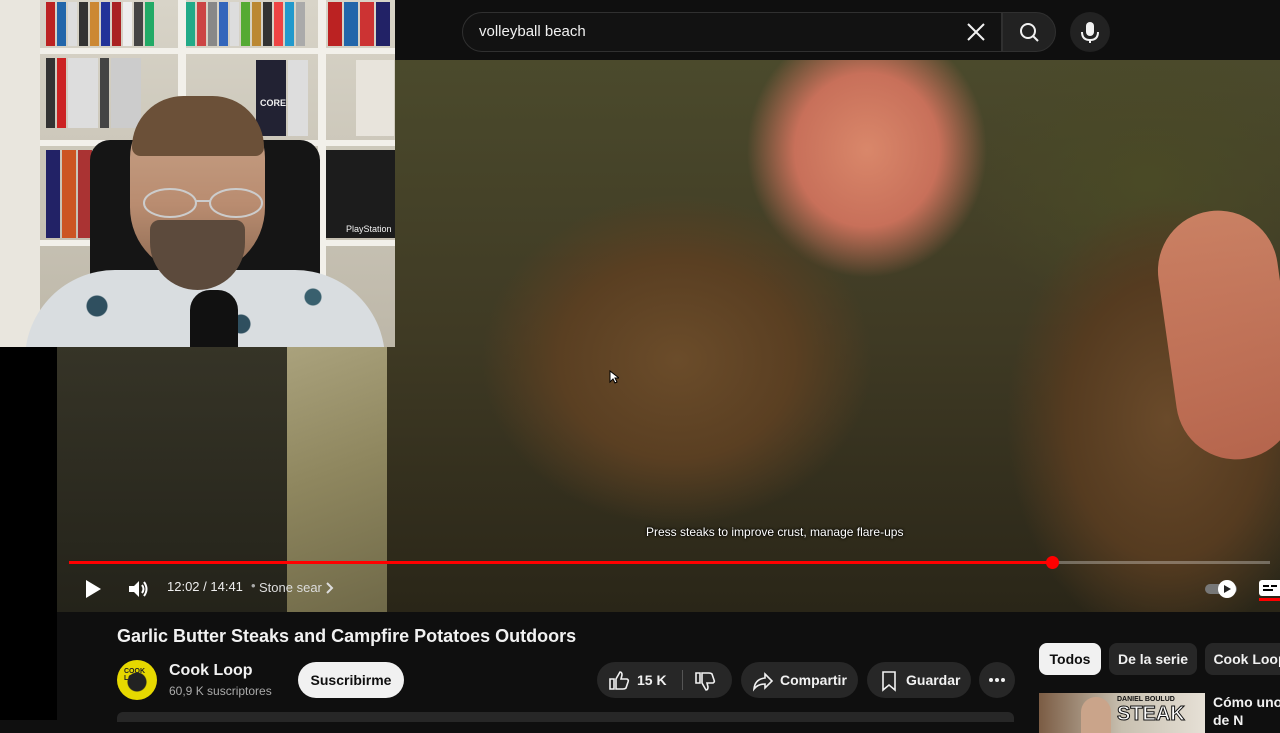  I want to click on more-horizontal-icon, so click(997, 680).